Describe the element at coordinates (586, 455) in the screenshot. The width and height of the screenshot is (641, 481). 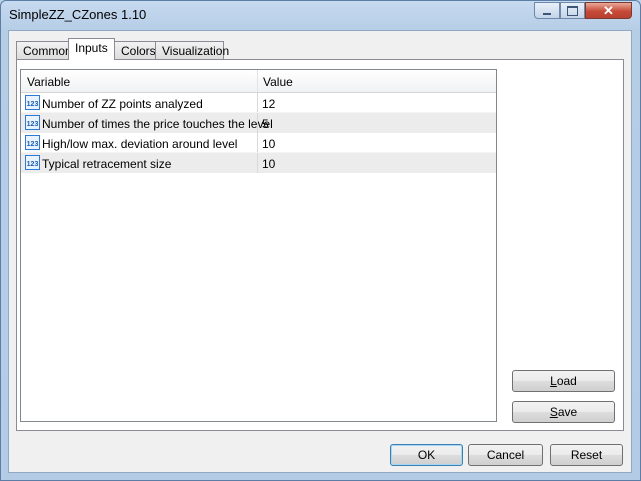
I see `reset-button: Reset` at that location.